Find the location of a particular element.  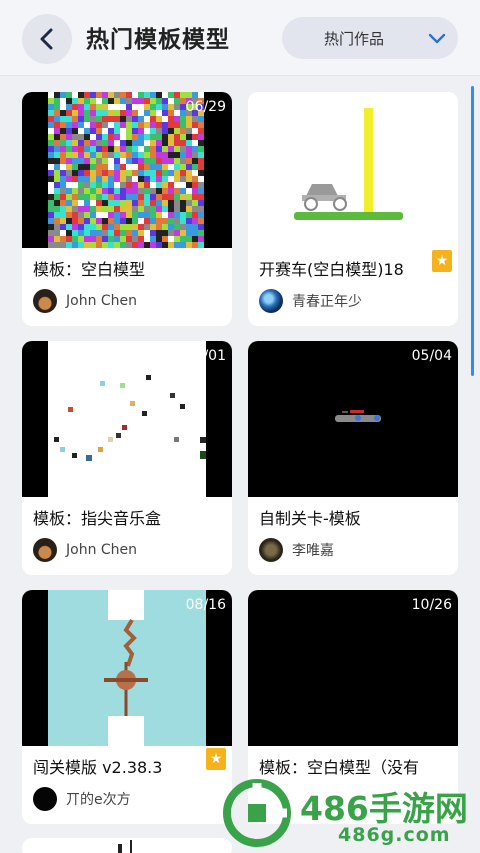

watermark-brand: 486手游网 is located at coordinates (384, 808).